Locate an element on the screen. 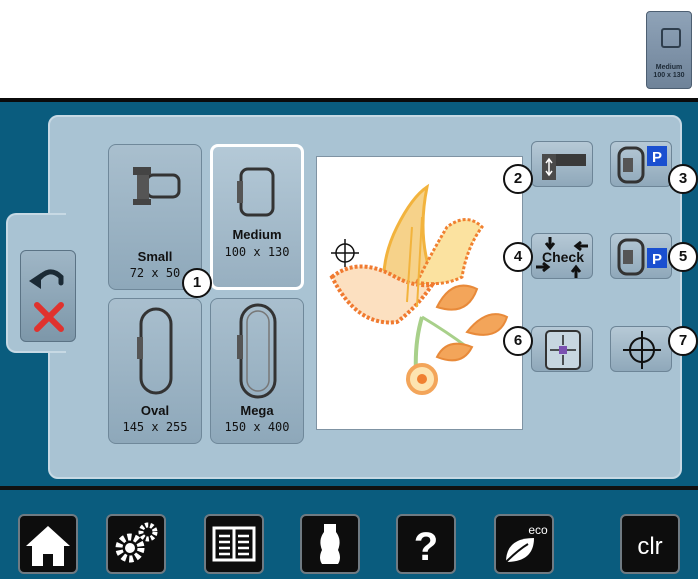  check-arrows-icon: Check is located at coordinates (562, 257).